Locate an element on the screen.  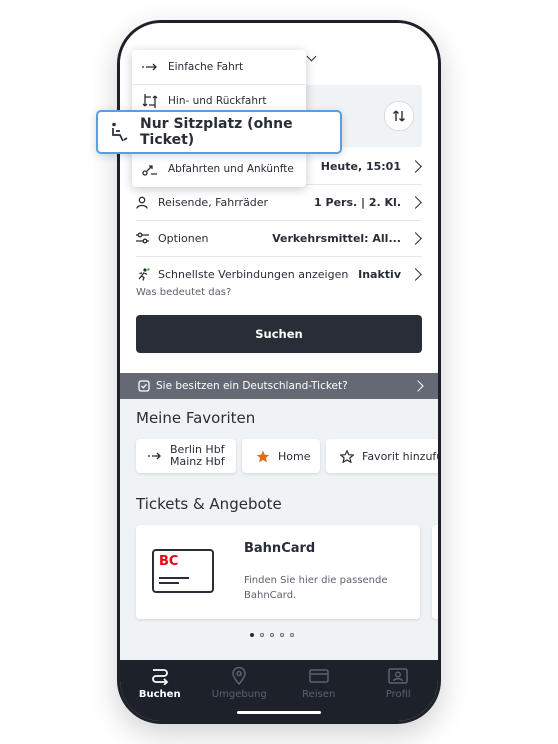
person-icon is located at coordinates (143, 202).